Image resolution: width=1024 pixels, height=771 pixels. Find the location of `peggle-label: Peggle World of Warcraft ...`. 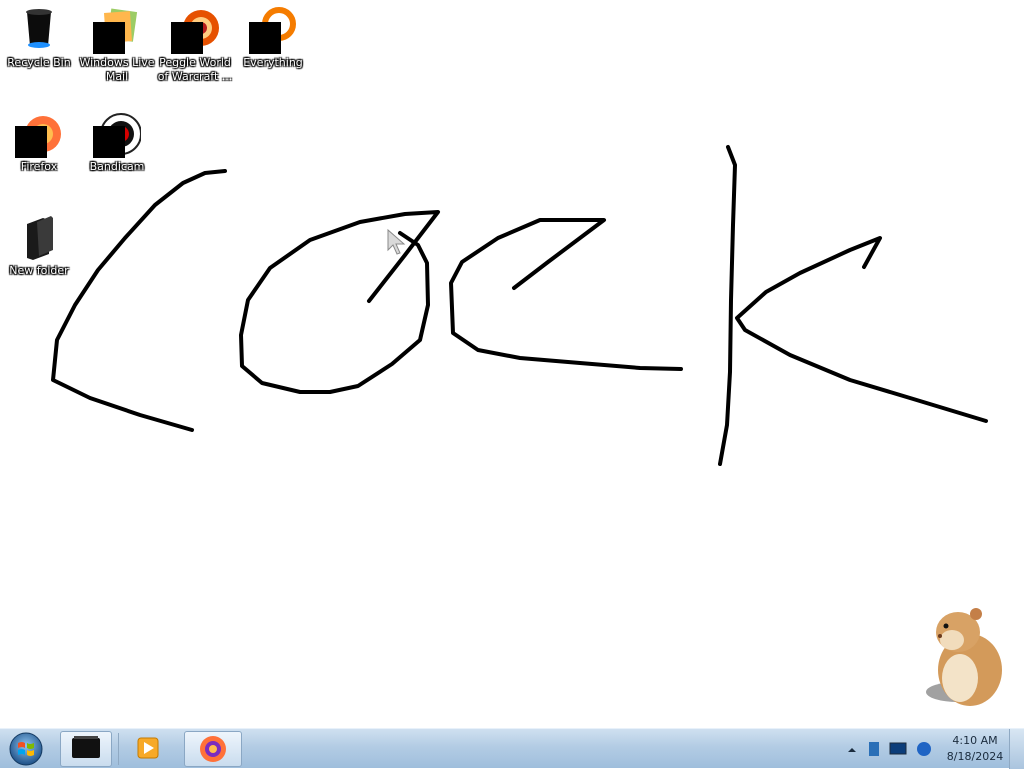

peggle-label: Peggle World of Warcraft ... is located at coordinates (195, 69).